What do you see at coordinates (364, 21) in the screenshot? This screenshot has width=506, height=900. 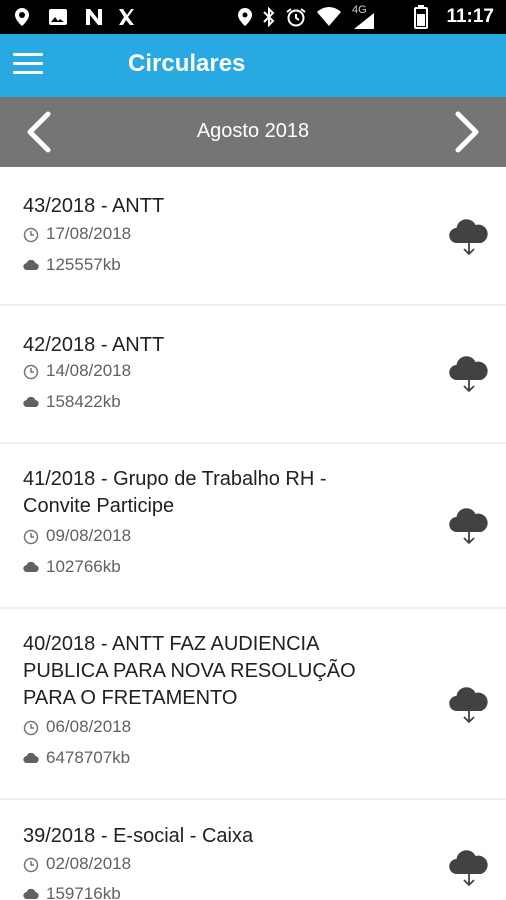 I see `signal-icon` at bounding box center [364, 21].